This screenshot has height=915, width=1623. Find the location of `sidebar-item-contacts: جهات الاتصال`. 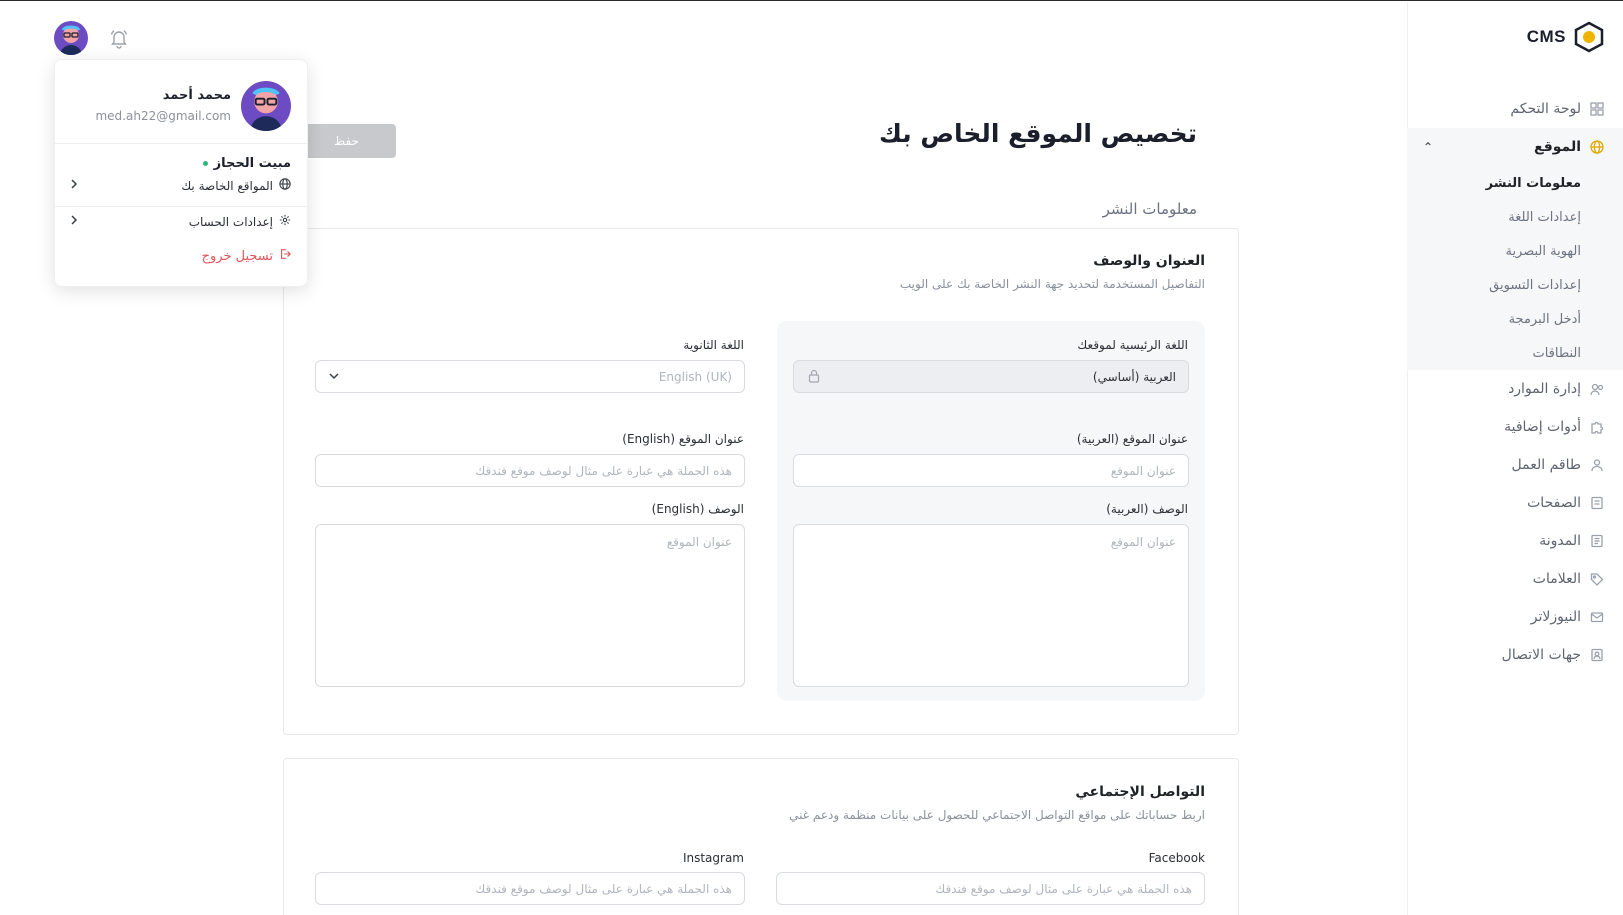

sidebar-item-contacts: جهات الاتصال is located at coordinates (1515, 655).